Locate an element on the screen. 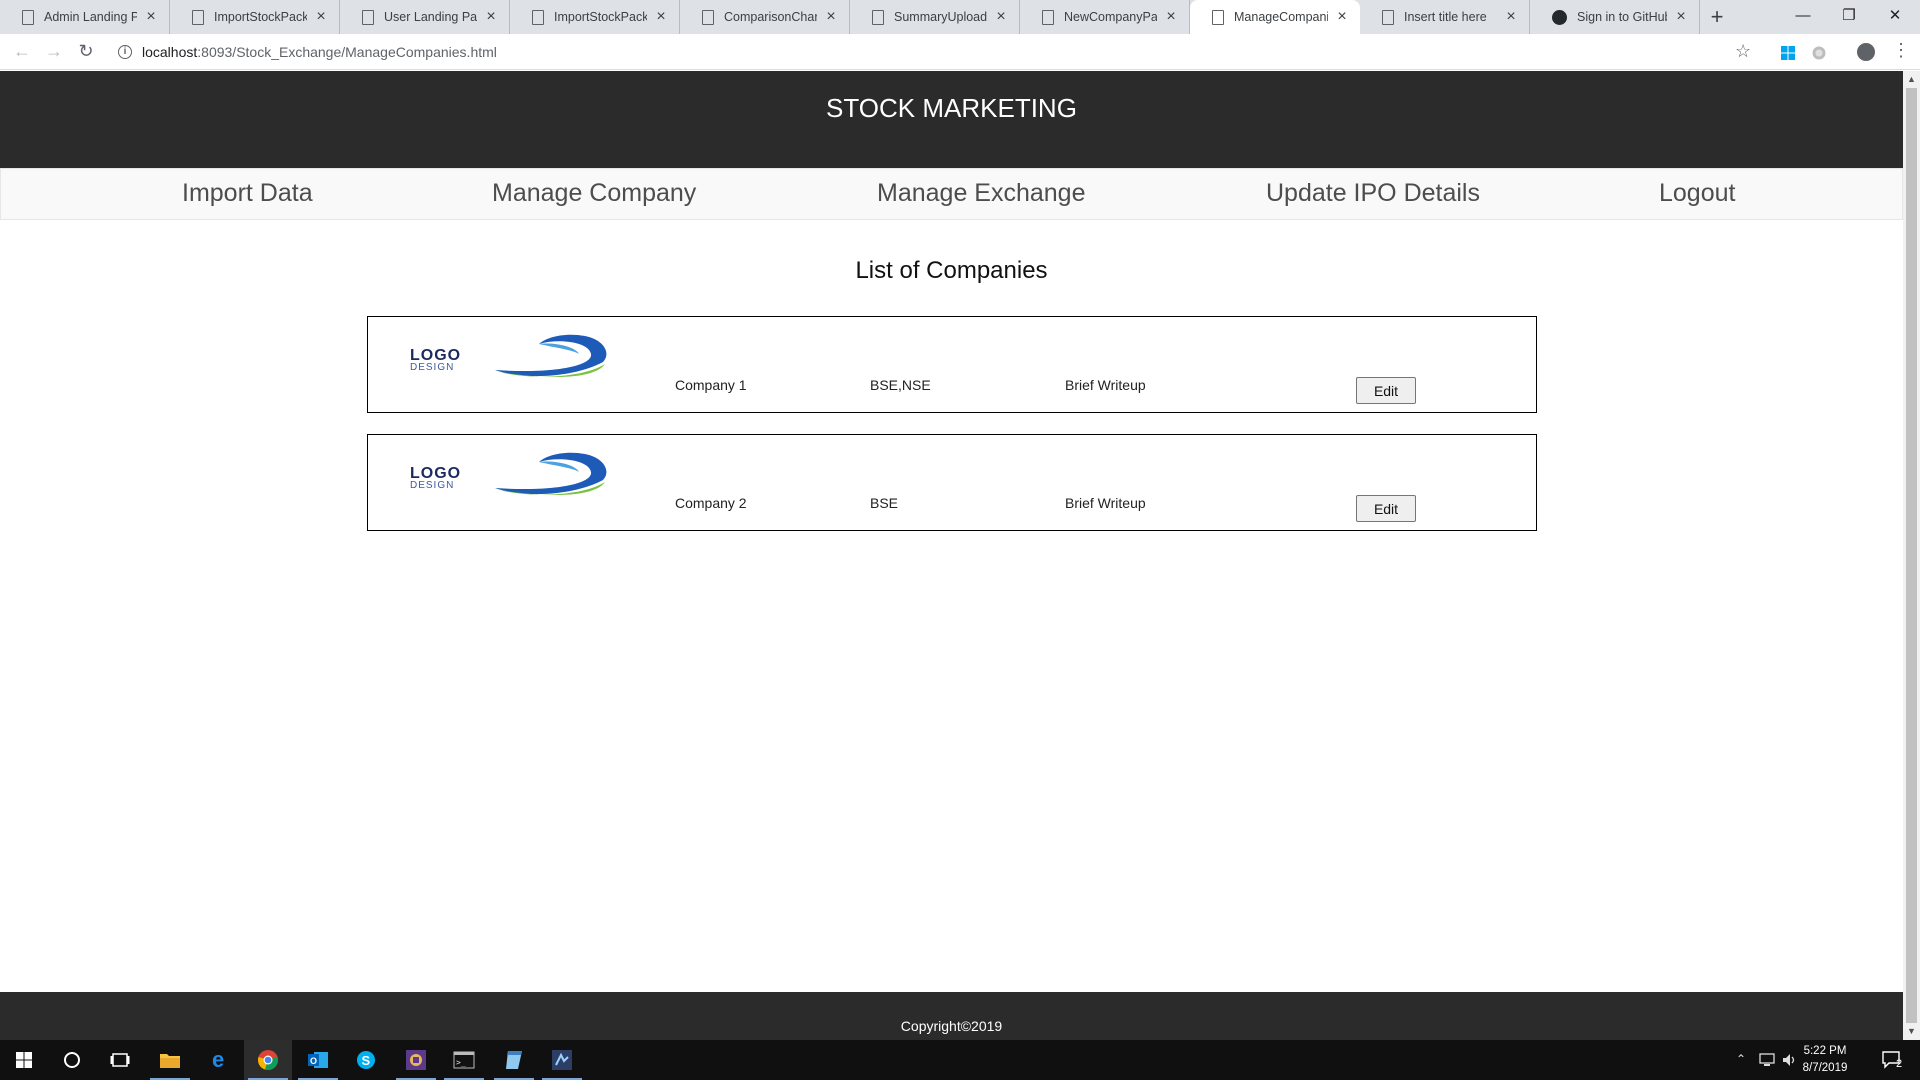 Image resolution: width=1920 pixels, height=1080 pixels. browser-tab: NewCompanyPage × is located at coordinates (1105, 17).